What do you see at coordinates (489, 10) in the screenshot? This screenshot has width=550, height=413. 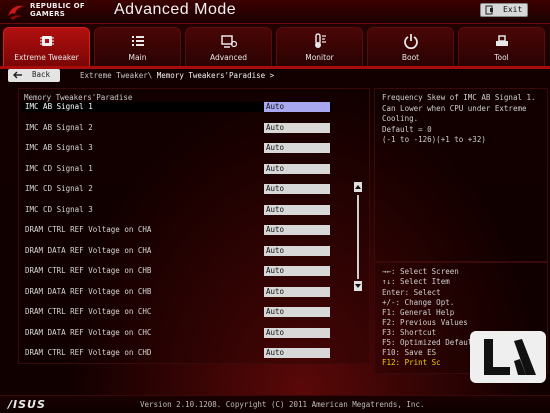 I see `exit-icon` at bounding box center [489, 10].